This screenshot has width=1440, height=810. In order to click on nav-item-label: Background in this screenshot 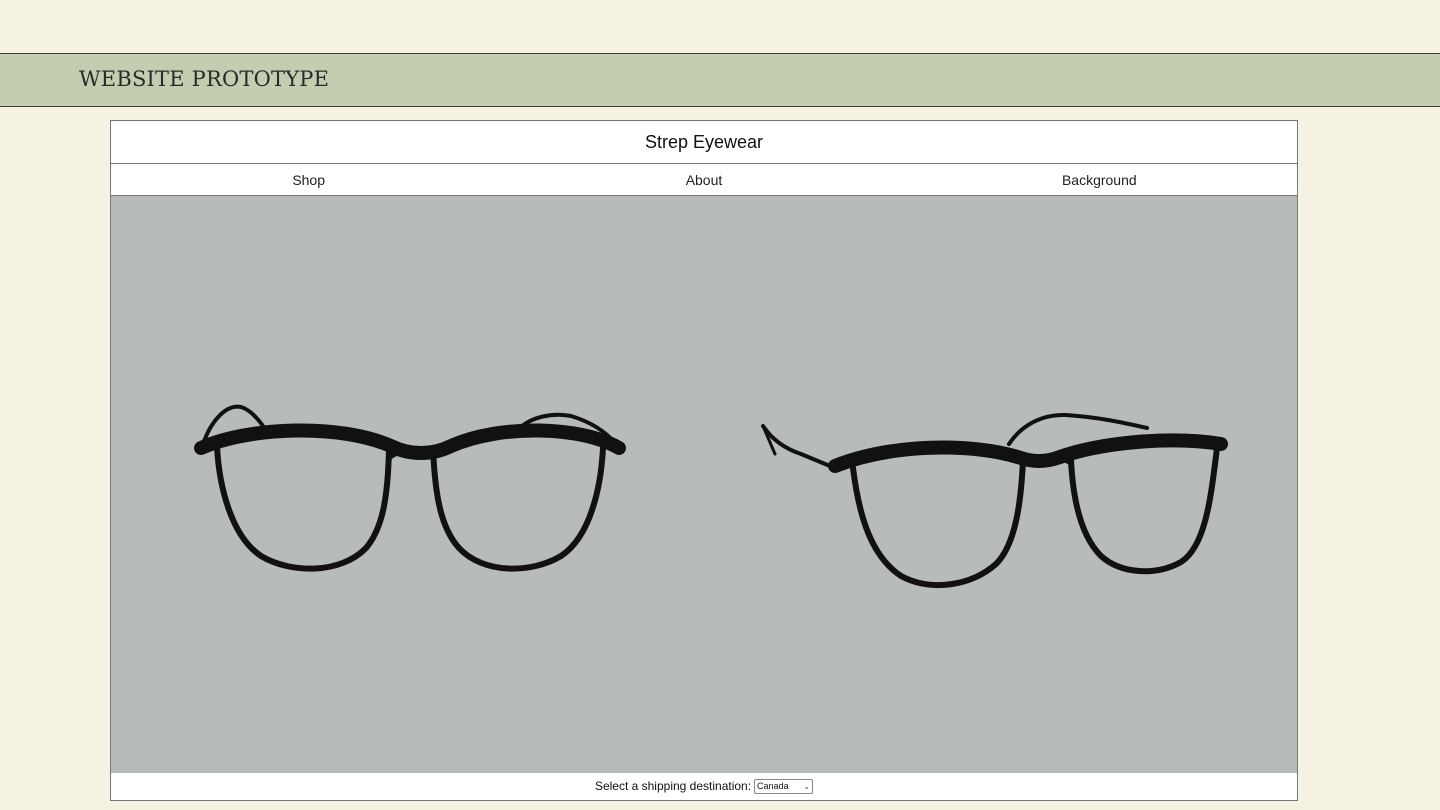, I will do `click(1099, 179)`.